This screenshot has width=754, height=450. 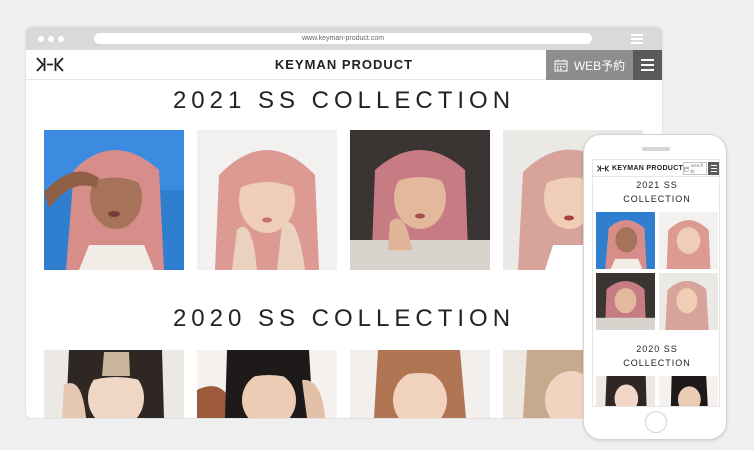 What do you see at coordinates (648, 168) in the screenshot?
I see `mobile-brand-title: KEYMAN PRODUCT` at bounding box center [648, 168].